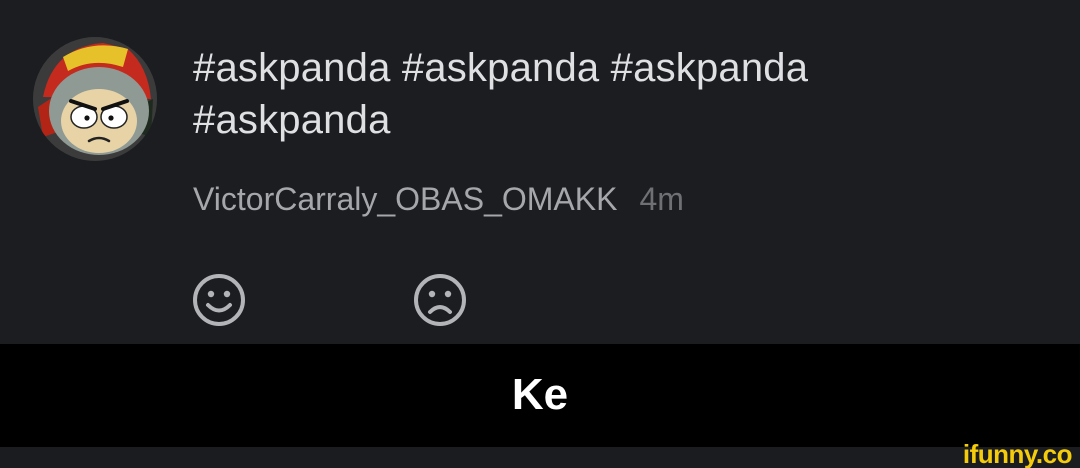 Image resolution: width=1080 pixels, height=468 pixels. What do you see at coordinates (1017, 453) in the screenshot?
I see `ifunny-watermark: ifunny.co` at bounding box center [1017, 453].